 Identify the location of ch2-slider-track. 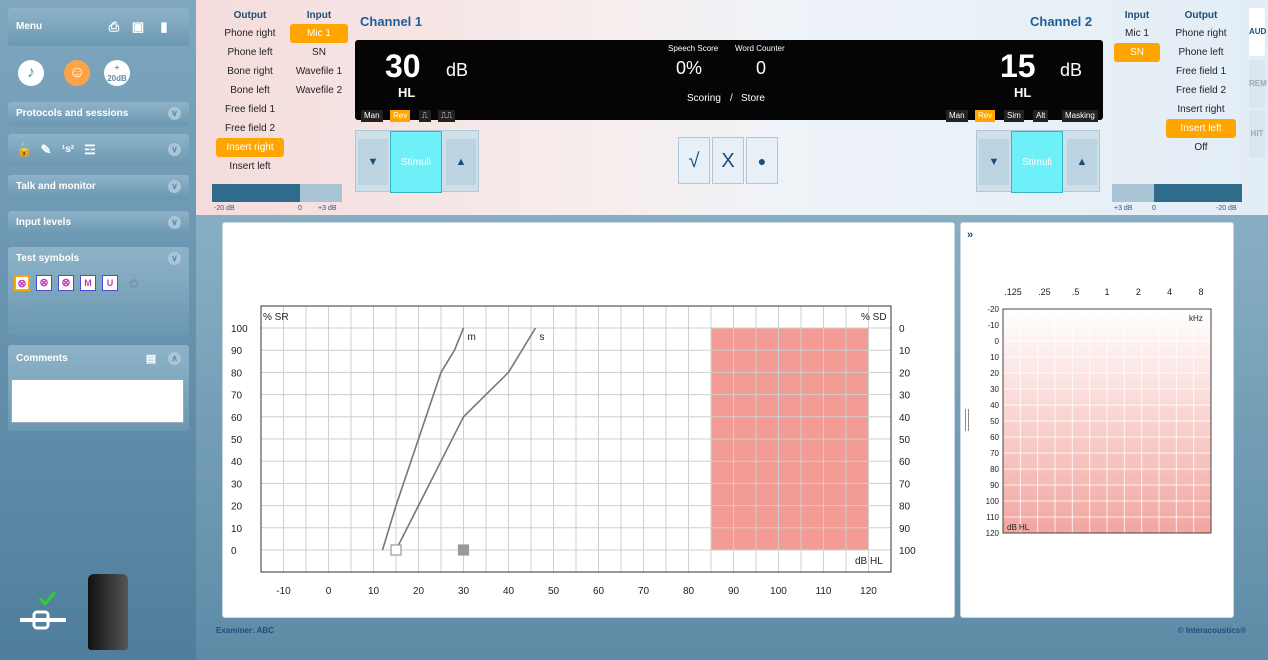
(1133, 193).